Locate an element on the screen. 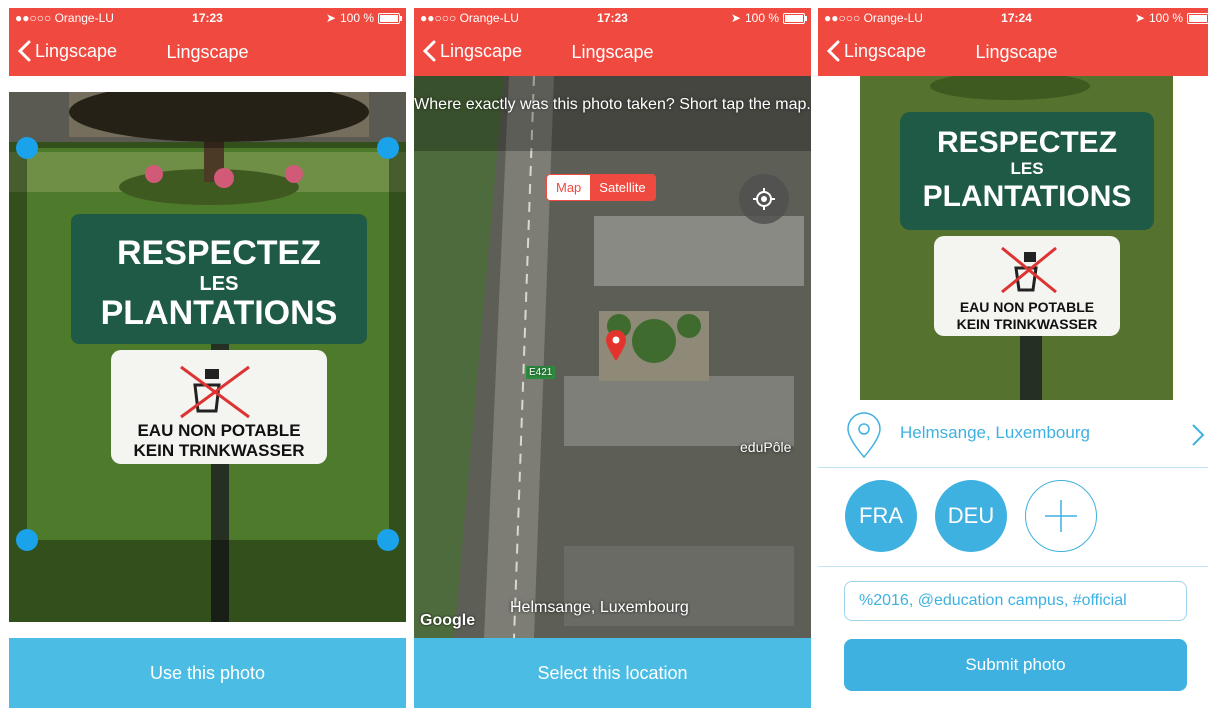  locate-me-button is located at coordinates (764, 199).